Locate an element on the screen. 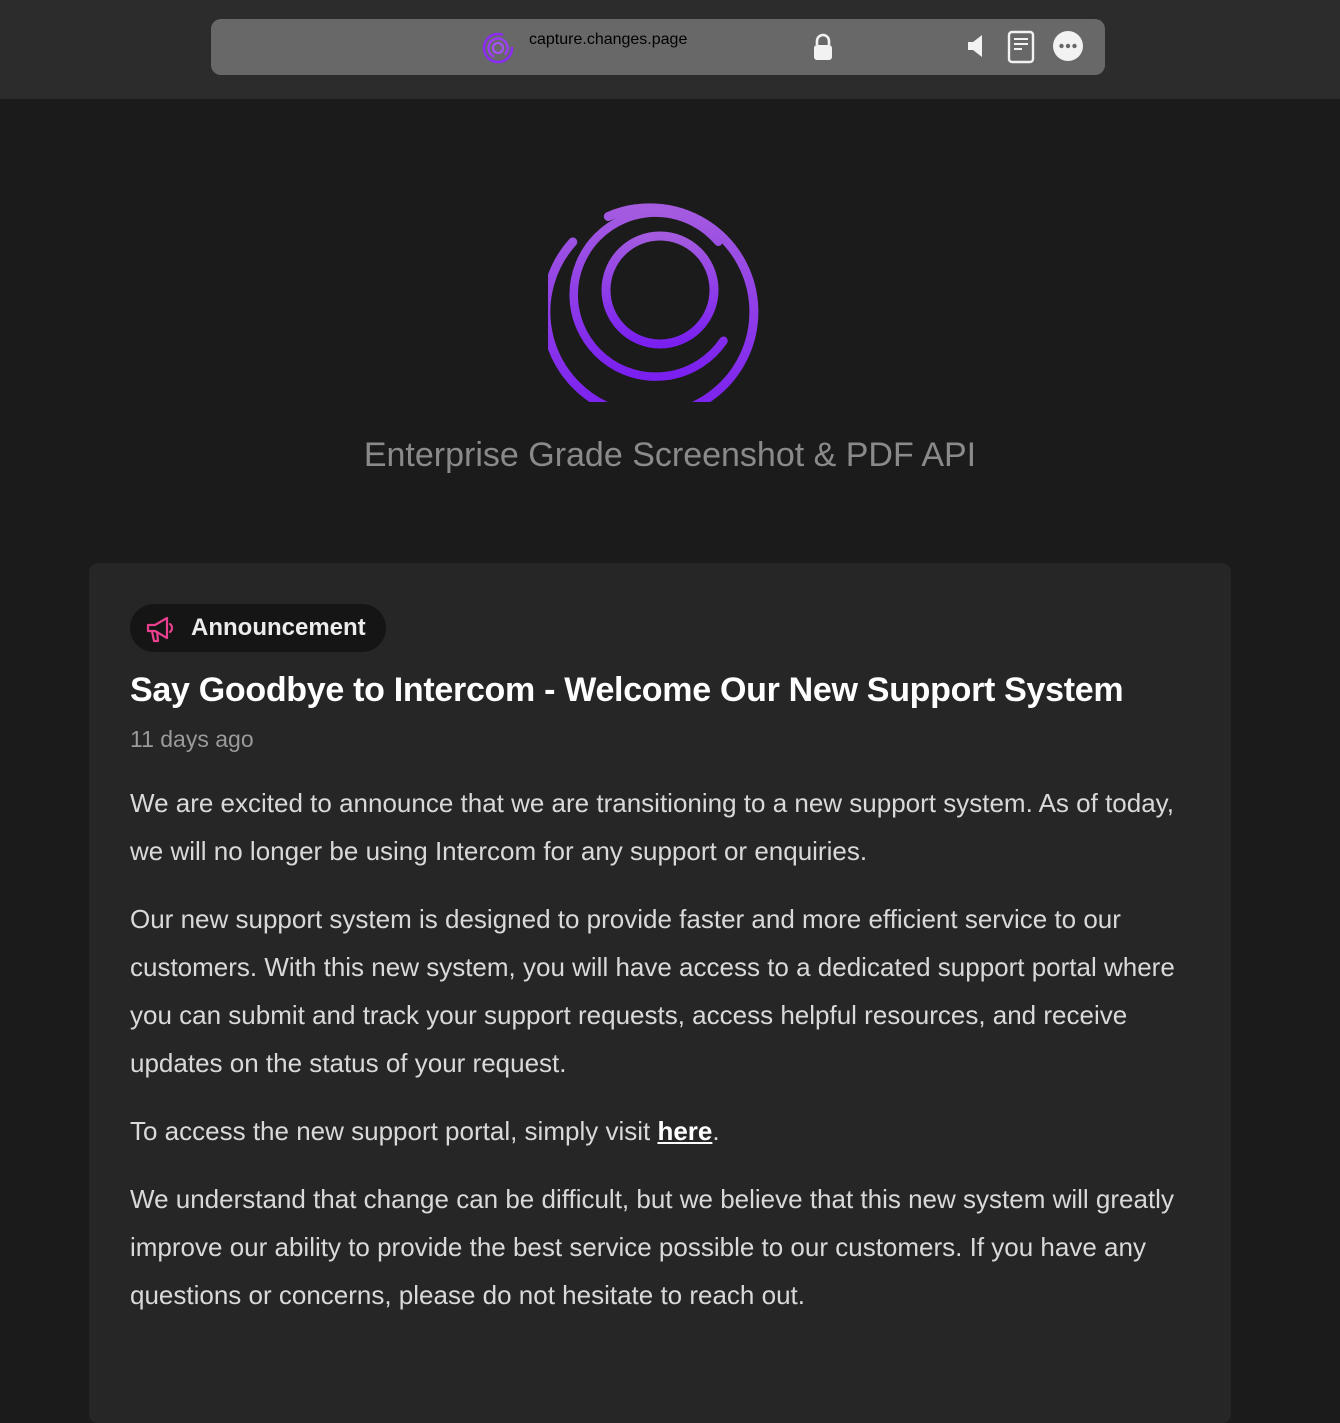 This screenshot has width=1340, height=1423. speaker-icon is located at coordinates (977, 46).